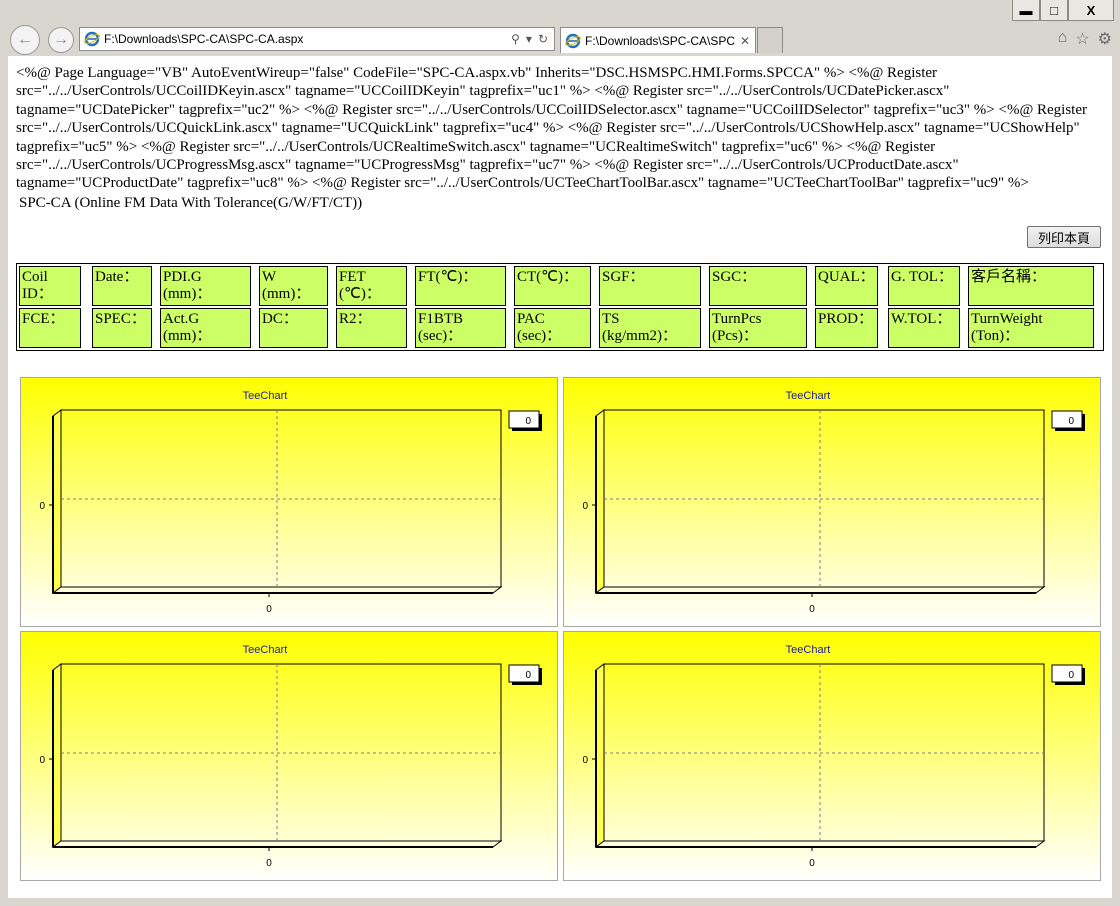  Describe the element at coordinates (50, 286) in the screenshot. I see `info-cell-row1-1: Coil ID：` at that location.